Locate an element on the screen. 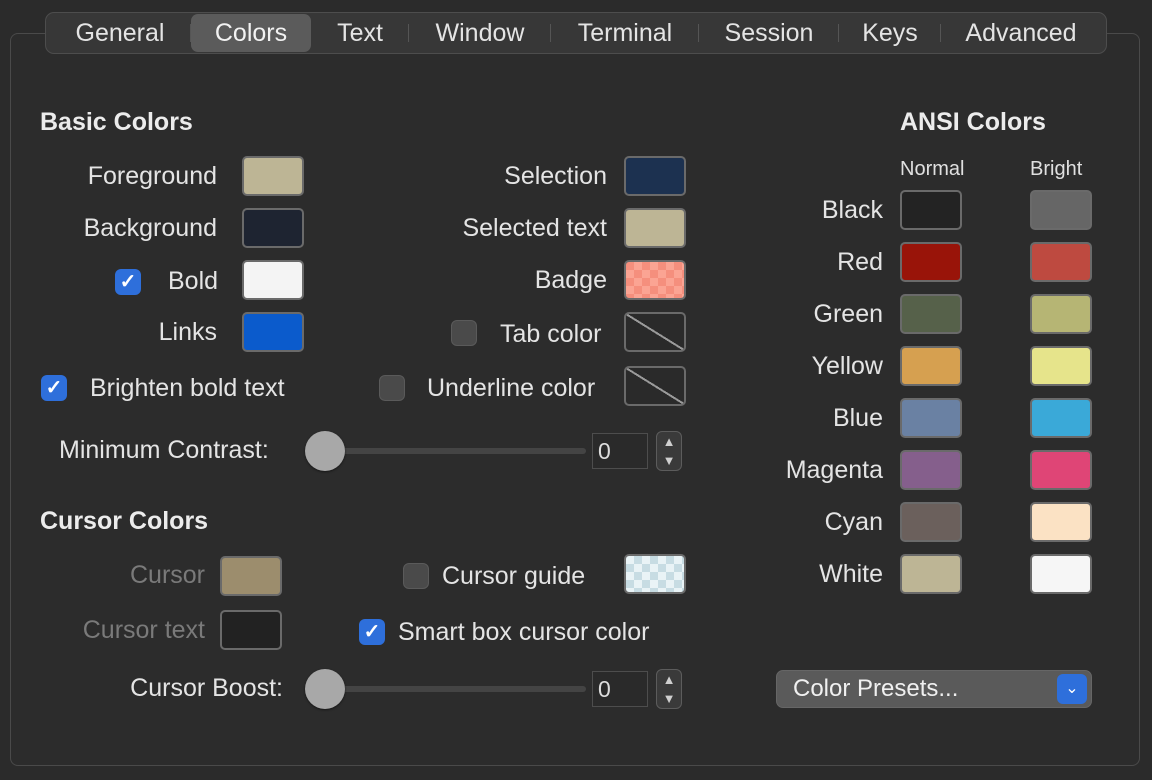 The image size is (1152, 780). cursor-boost-slider-knob is located at coordinates (325, 689).